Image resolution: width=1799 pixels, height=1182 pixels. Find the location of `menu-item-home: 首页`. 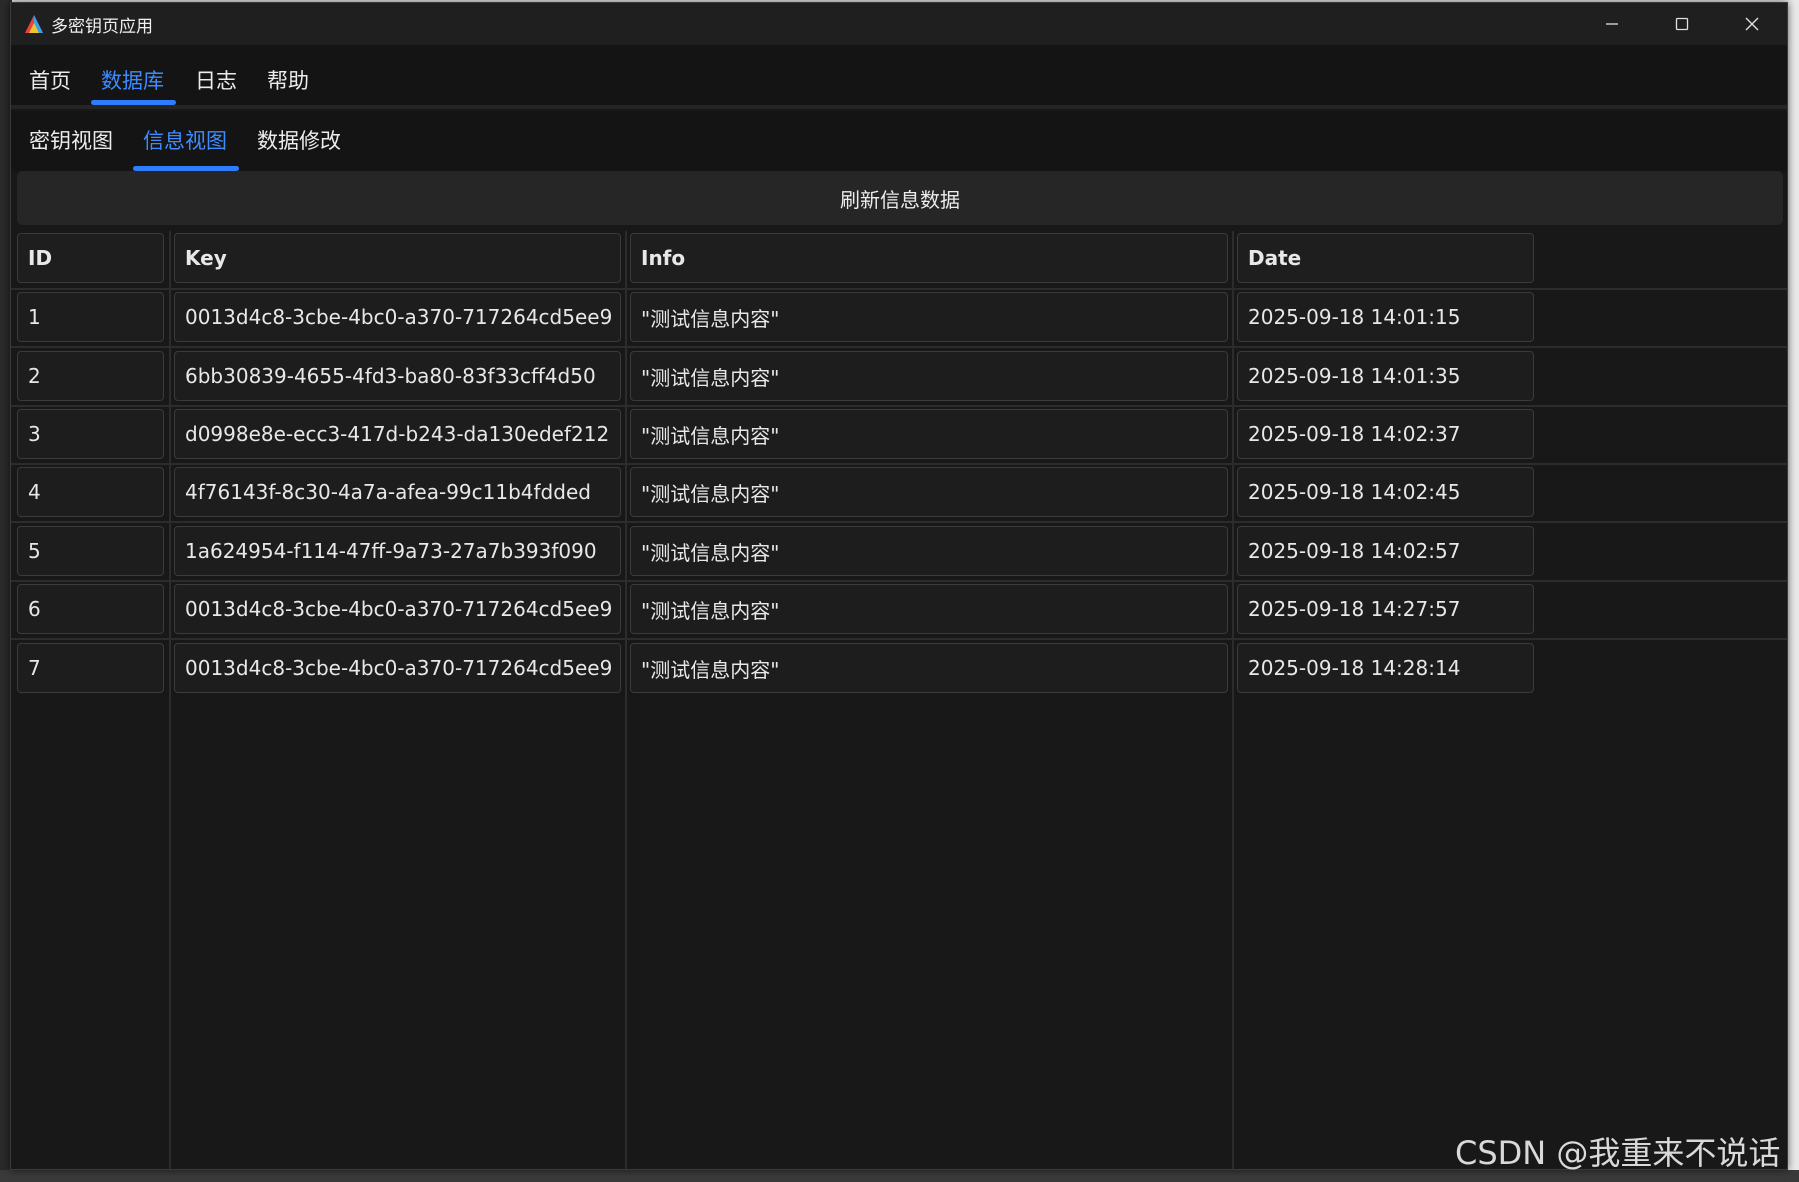

menu-item-home: 首页 is located at coordinates (50, 80).